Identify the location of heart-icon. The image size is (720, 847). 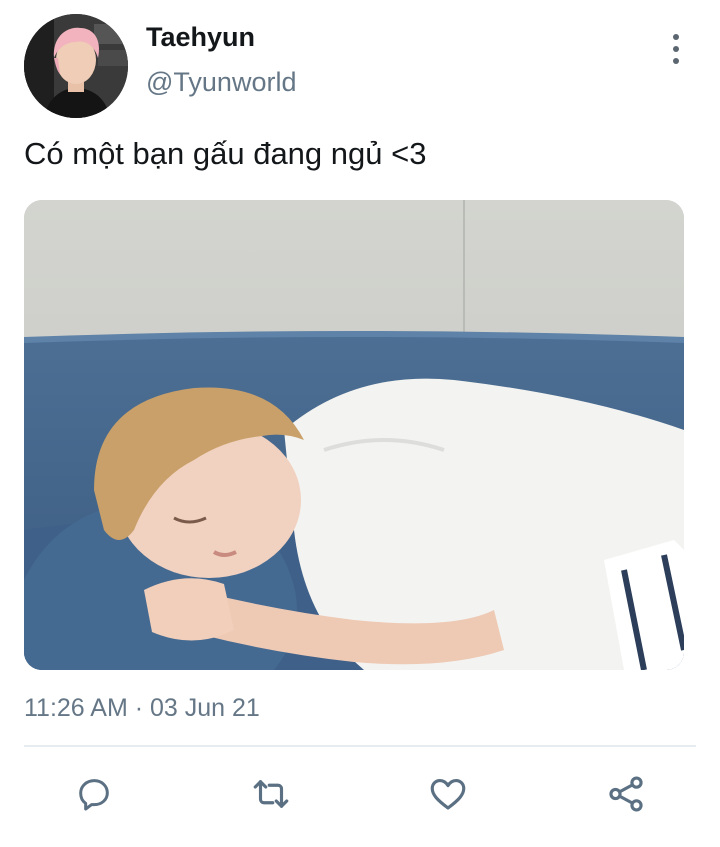
(448, 794).